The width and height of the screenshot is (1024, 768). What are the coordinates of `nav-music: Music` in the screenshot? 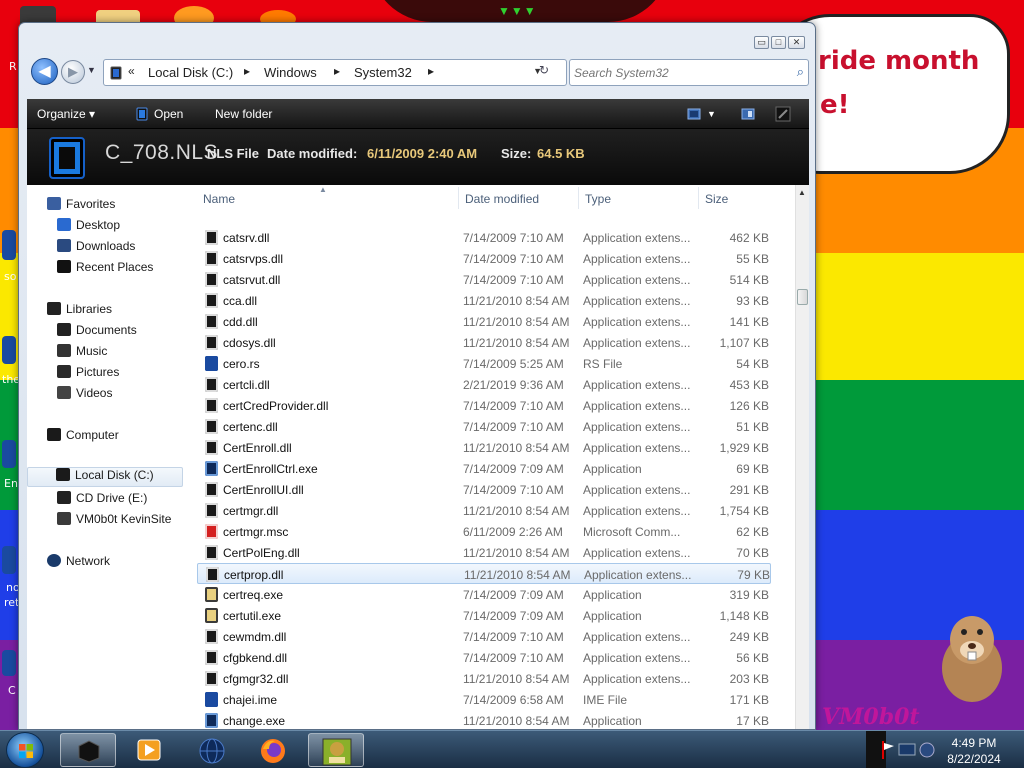 It's located at (82, 354).